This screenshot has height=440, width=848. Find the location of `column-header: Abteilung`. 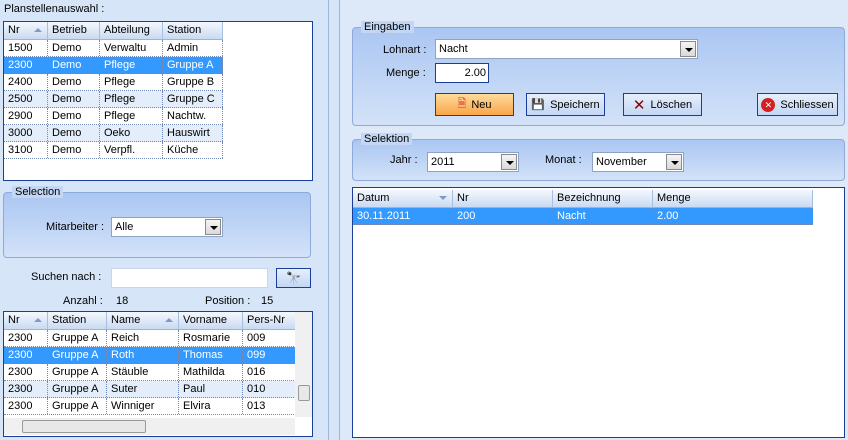

column-header: Abteilung is located at coordinates (131, 30).